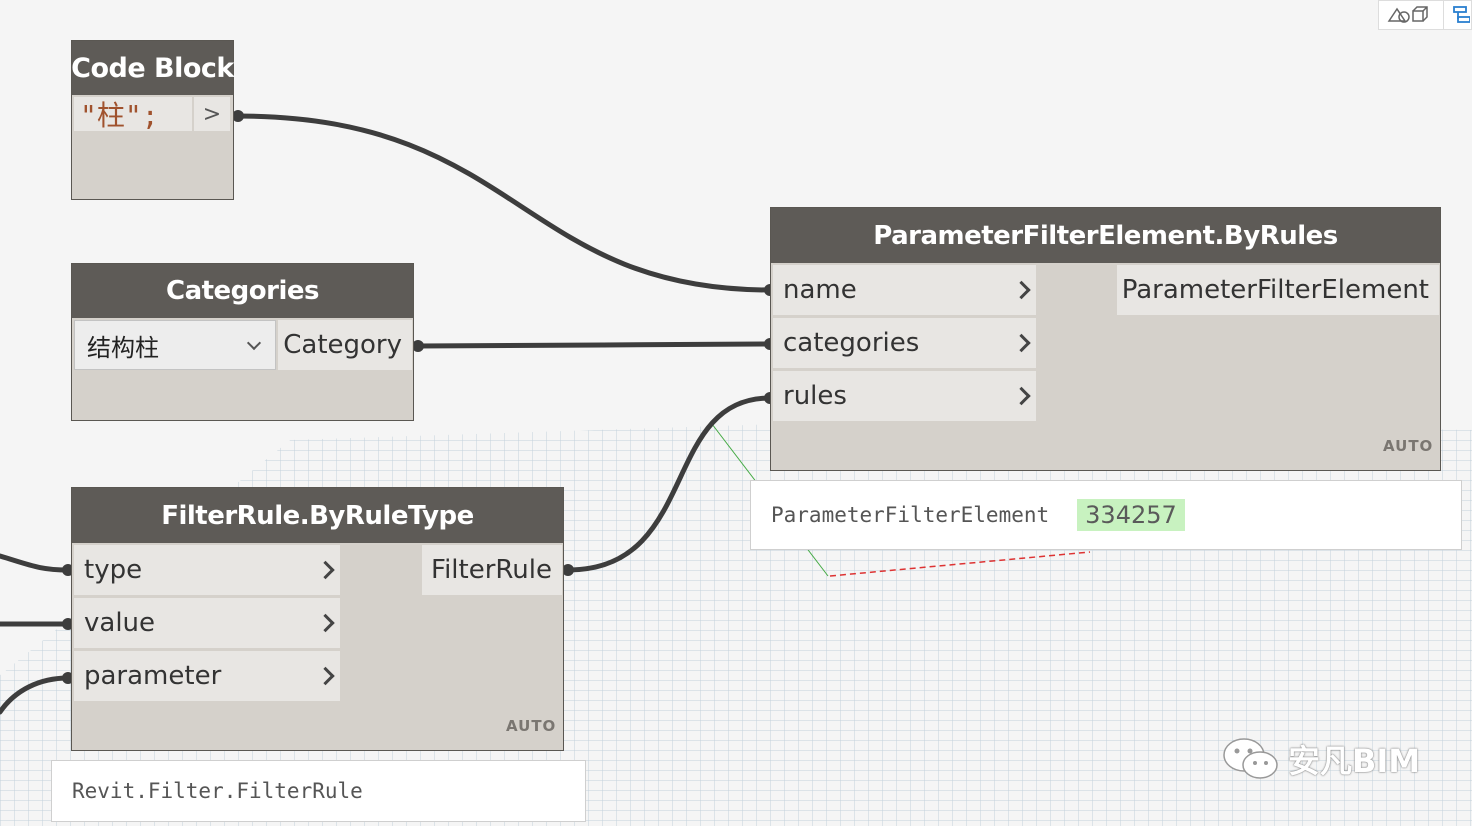  Describe the element at coordinates (1278, 290) in the screenshot. I see `output-port: ParameterFilterElement` at that location.